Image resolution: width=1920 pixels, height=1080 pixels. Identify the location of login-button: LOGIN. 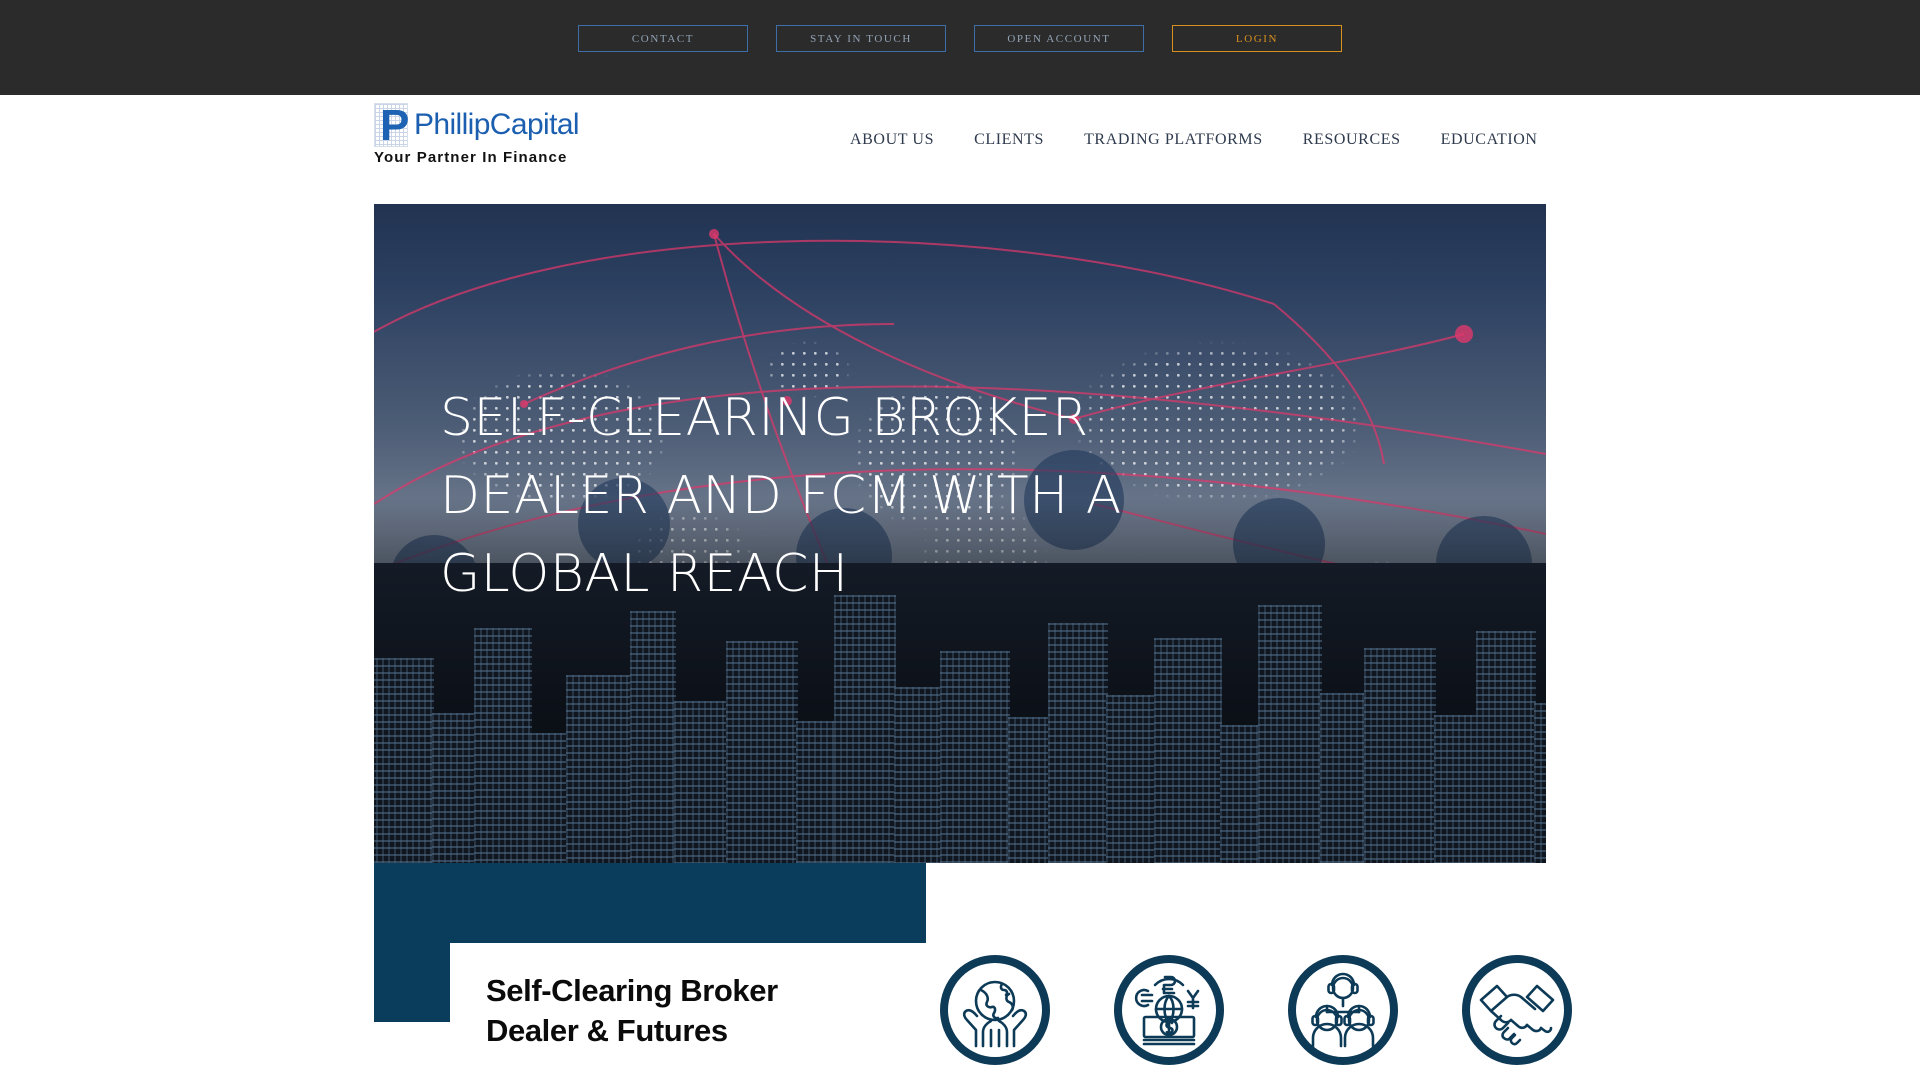
(1257, 38).